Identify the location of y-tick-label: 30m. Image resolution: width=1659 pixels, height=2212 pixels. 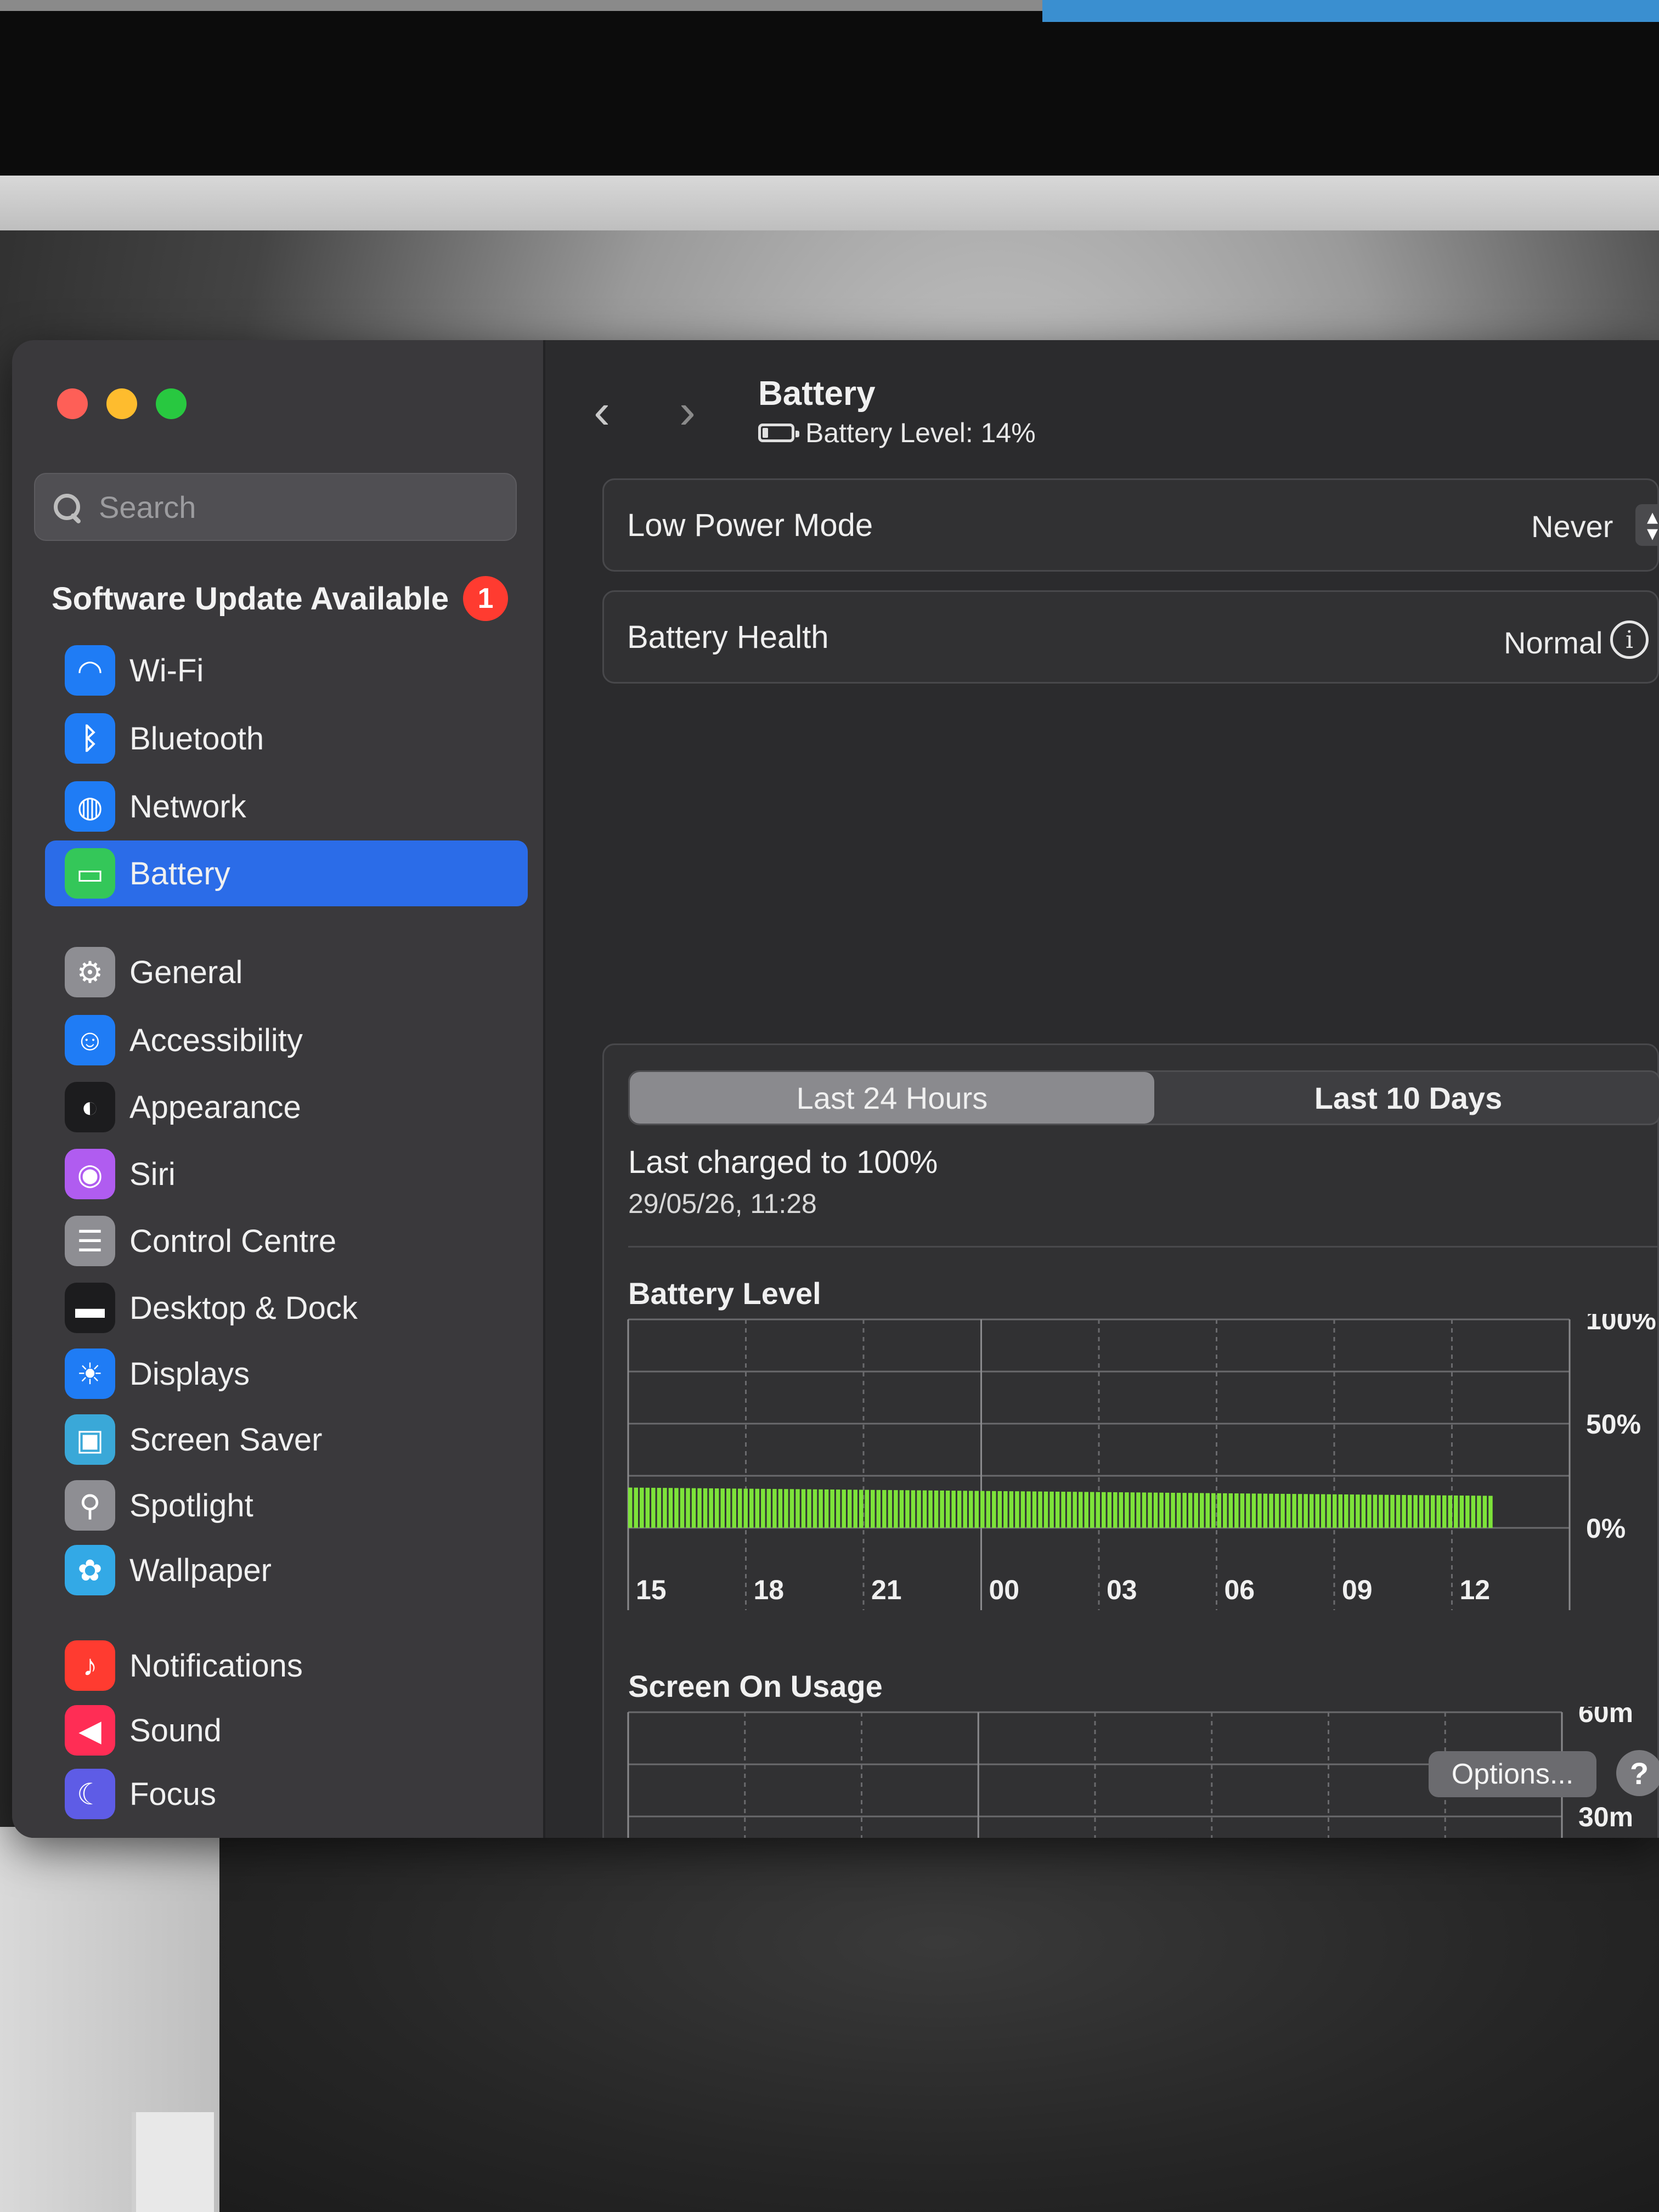
(1606, 1817).